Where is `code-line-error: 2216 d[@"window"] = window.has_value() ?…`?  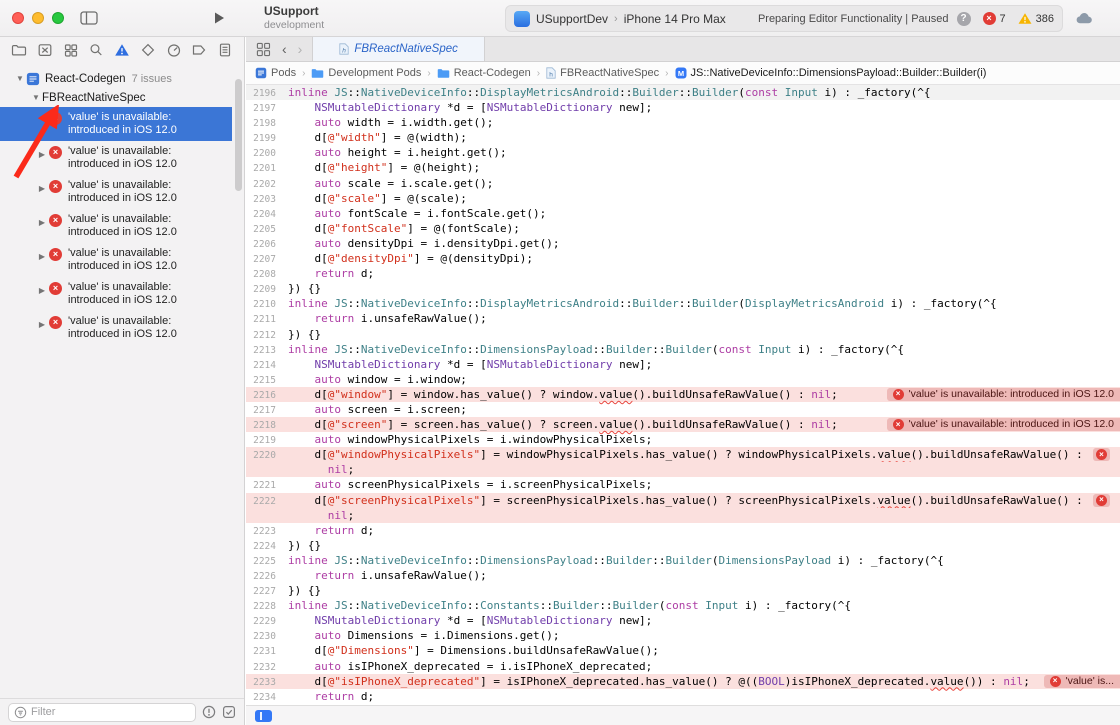 code-line-error: 2216 d[@"window"] = window.has_value() ?… is located at coordinates (683, 394).